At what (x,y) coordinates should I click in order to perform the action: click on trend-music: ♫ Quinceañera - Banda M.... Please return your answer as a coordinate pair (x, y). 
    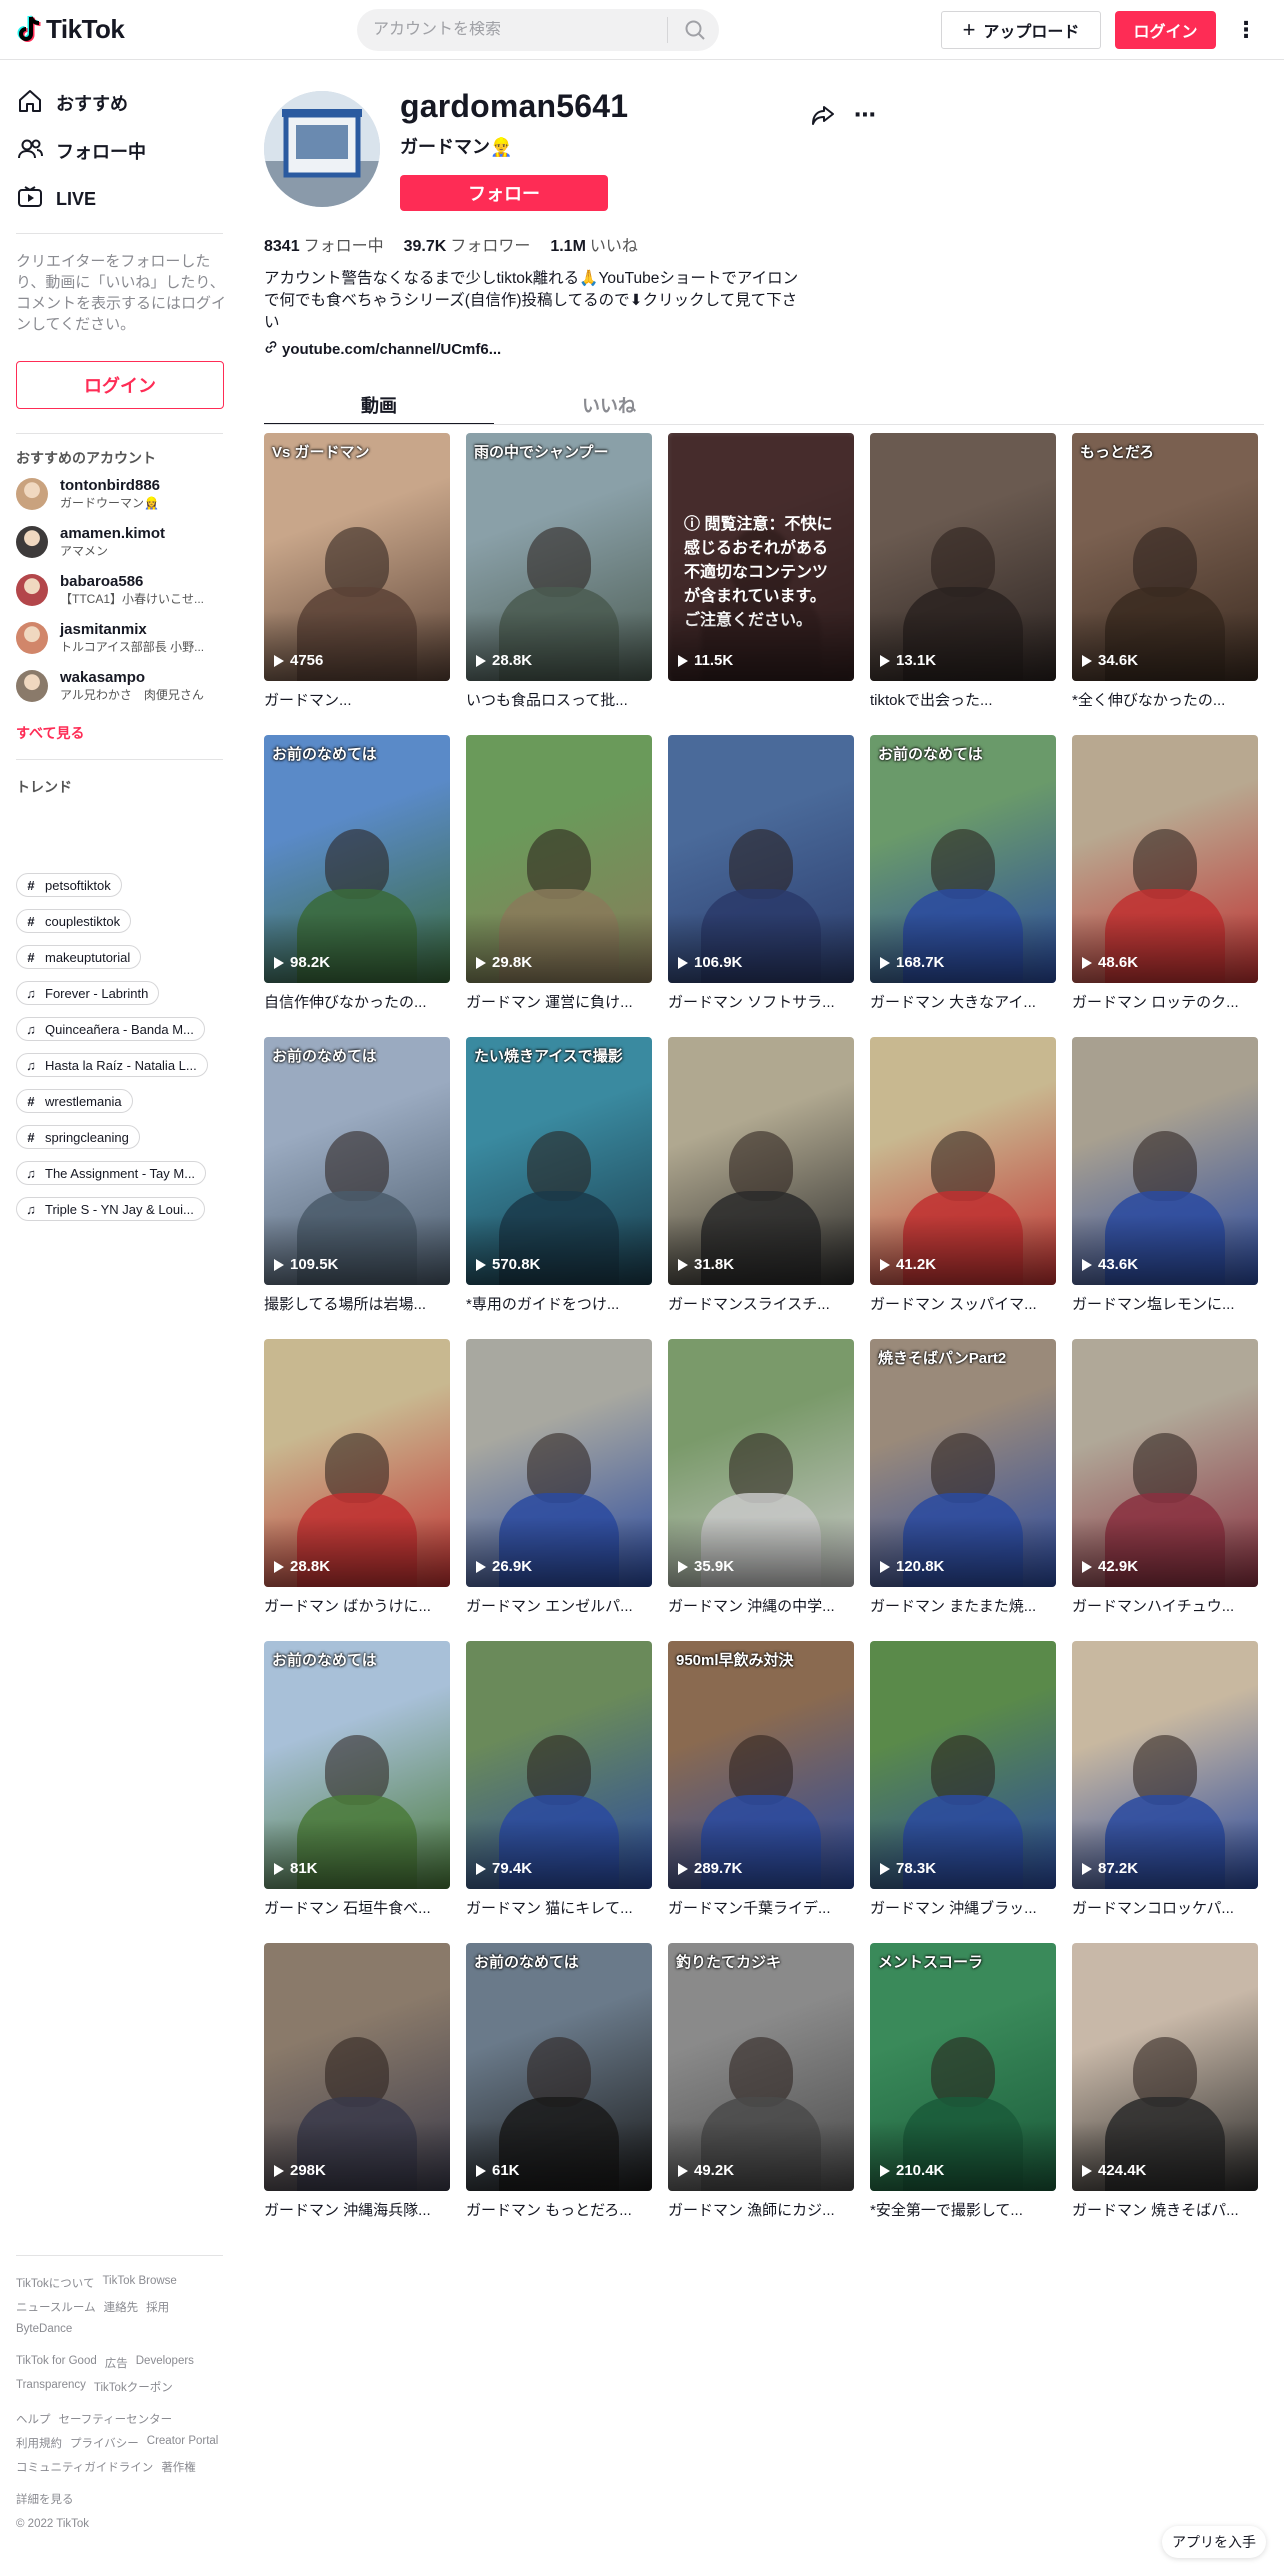
    Looking at the image, I should click on (110, 1029).